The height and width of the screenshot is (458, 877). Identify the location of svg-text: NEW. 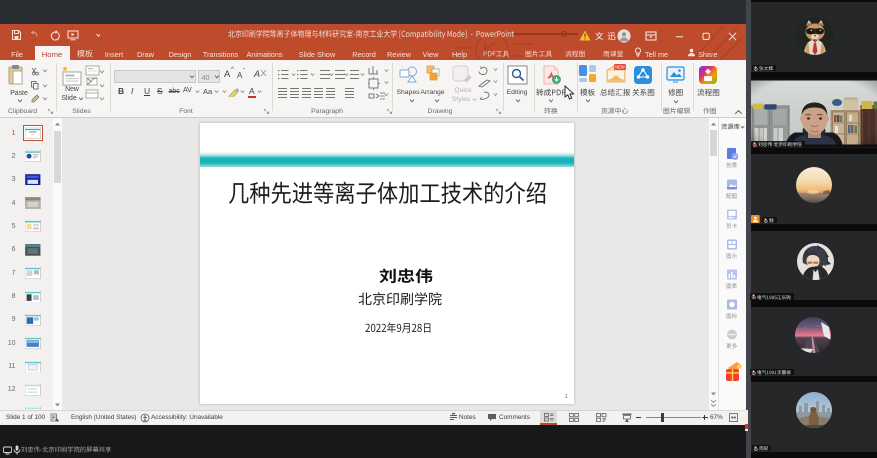
(620, 67).